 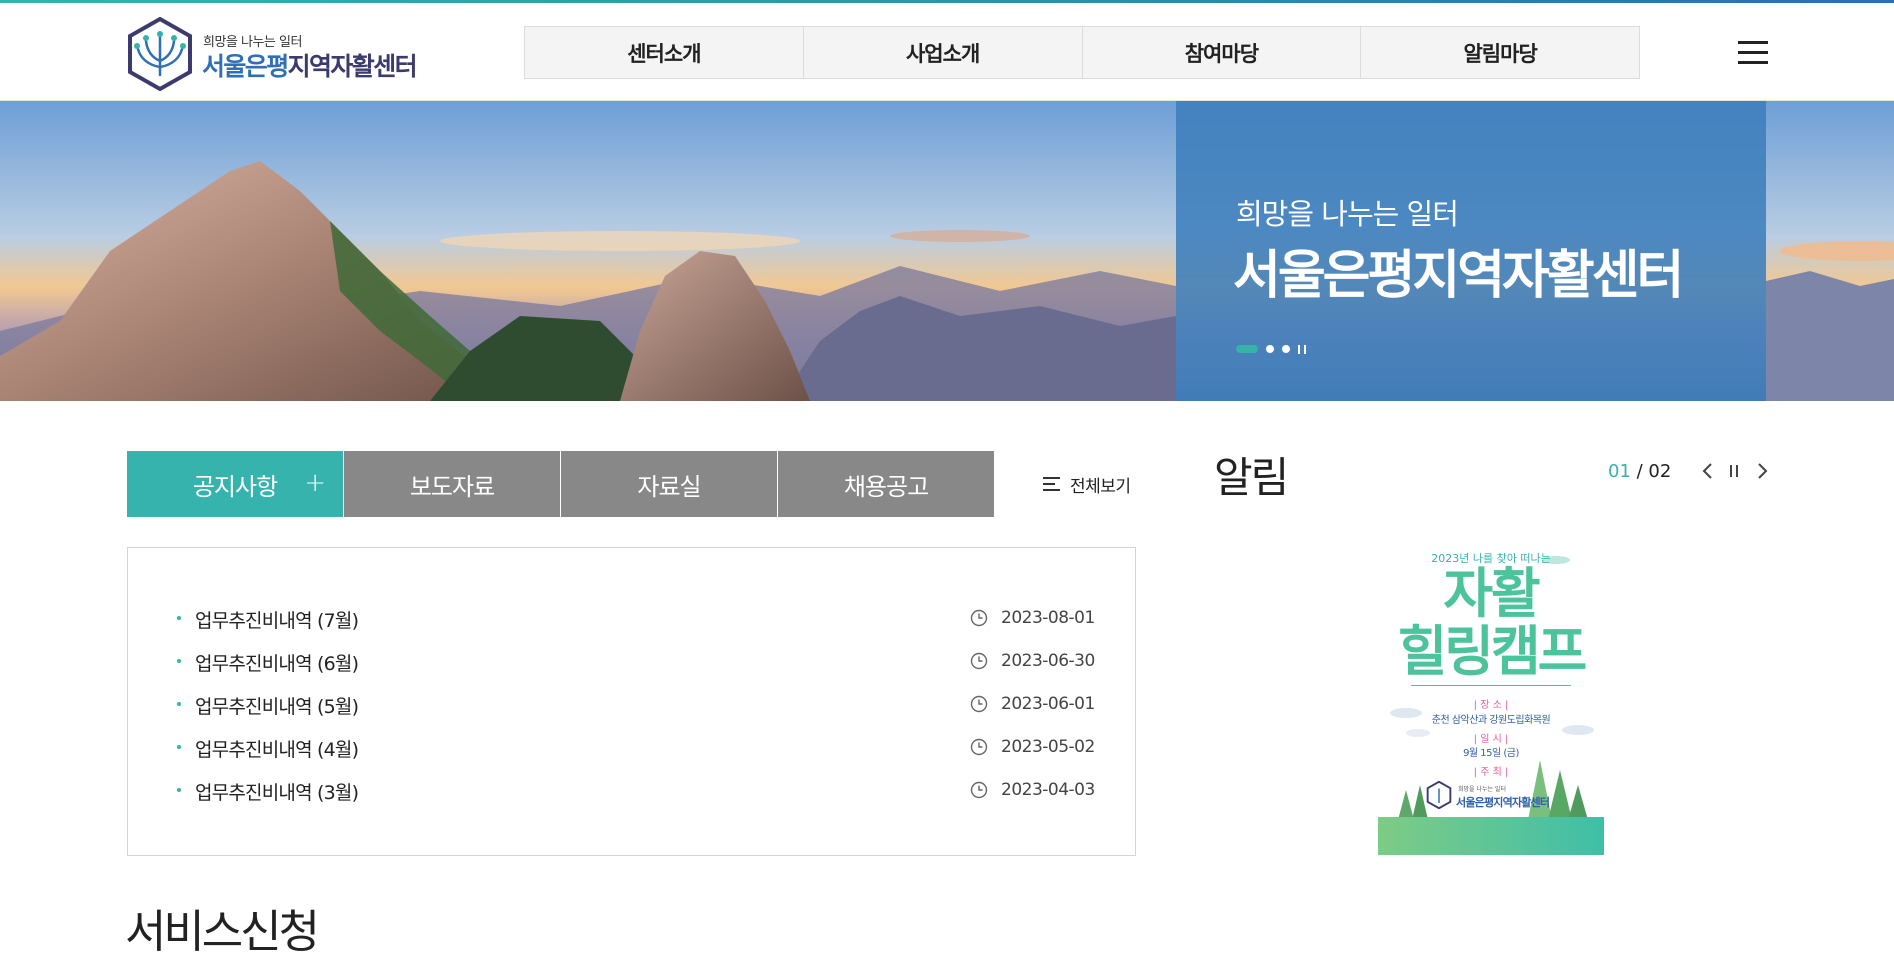 I want to click on poster-logo-icon, so click(x=1439, y=795).